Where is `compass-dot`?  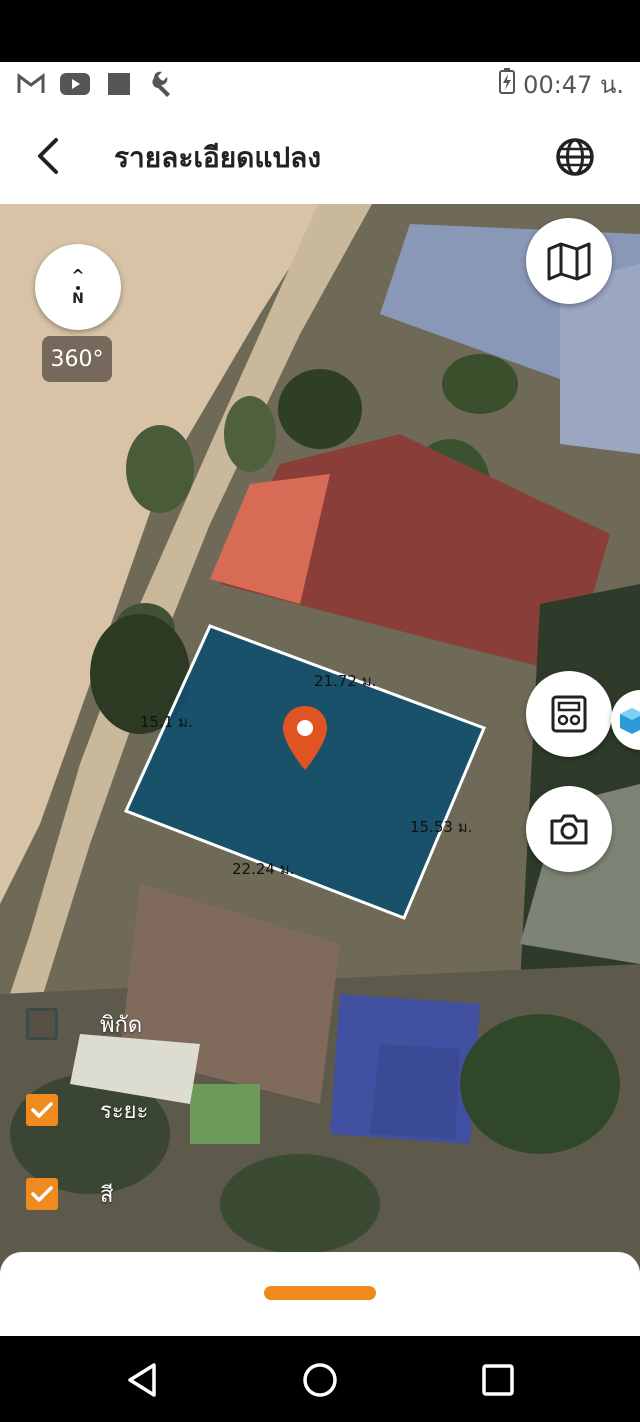
compass-dot is located at coordinates (78, 288).